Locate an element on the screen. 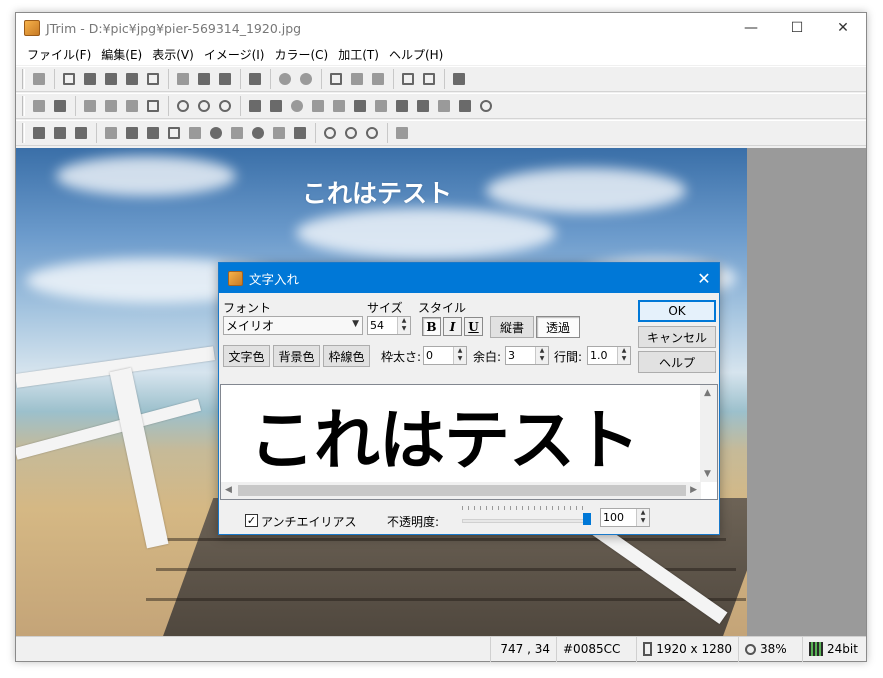 The height and width of the screenshot is (678, 883). bucket-icon is located at coordinates (464, 106).